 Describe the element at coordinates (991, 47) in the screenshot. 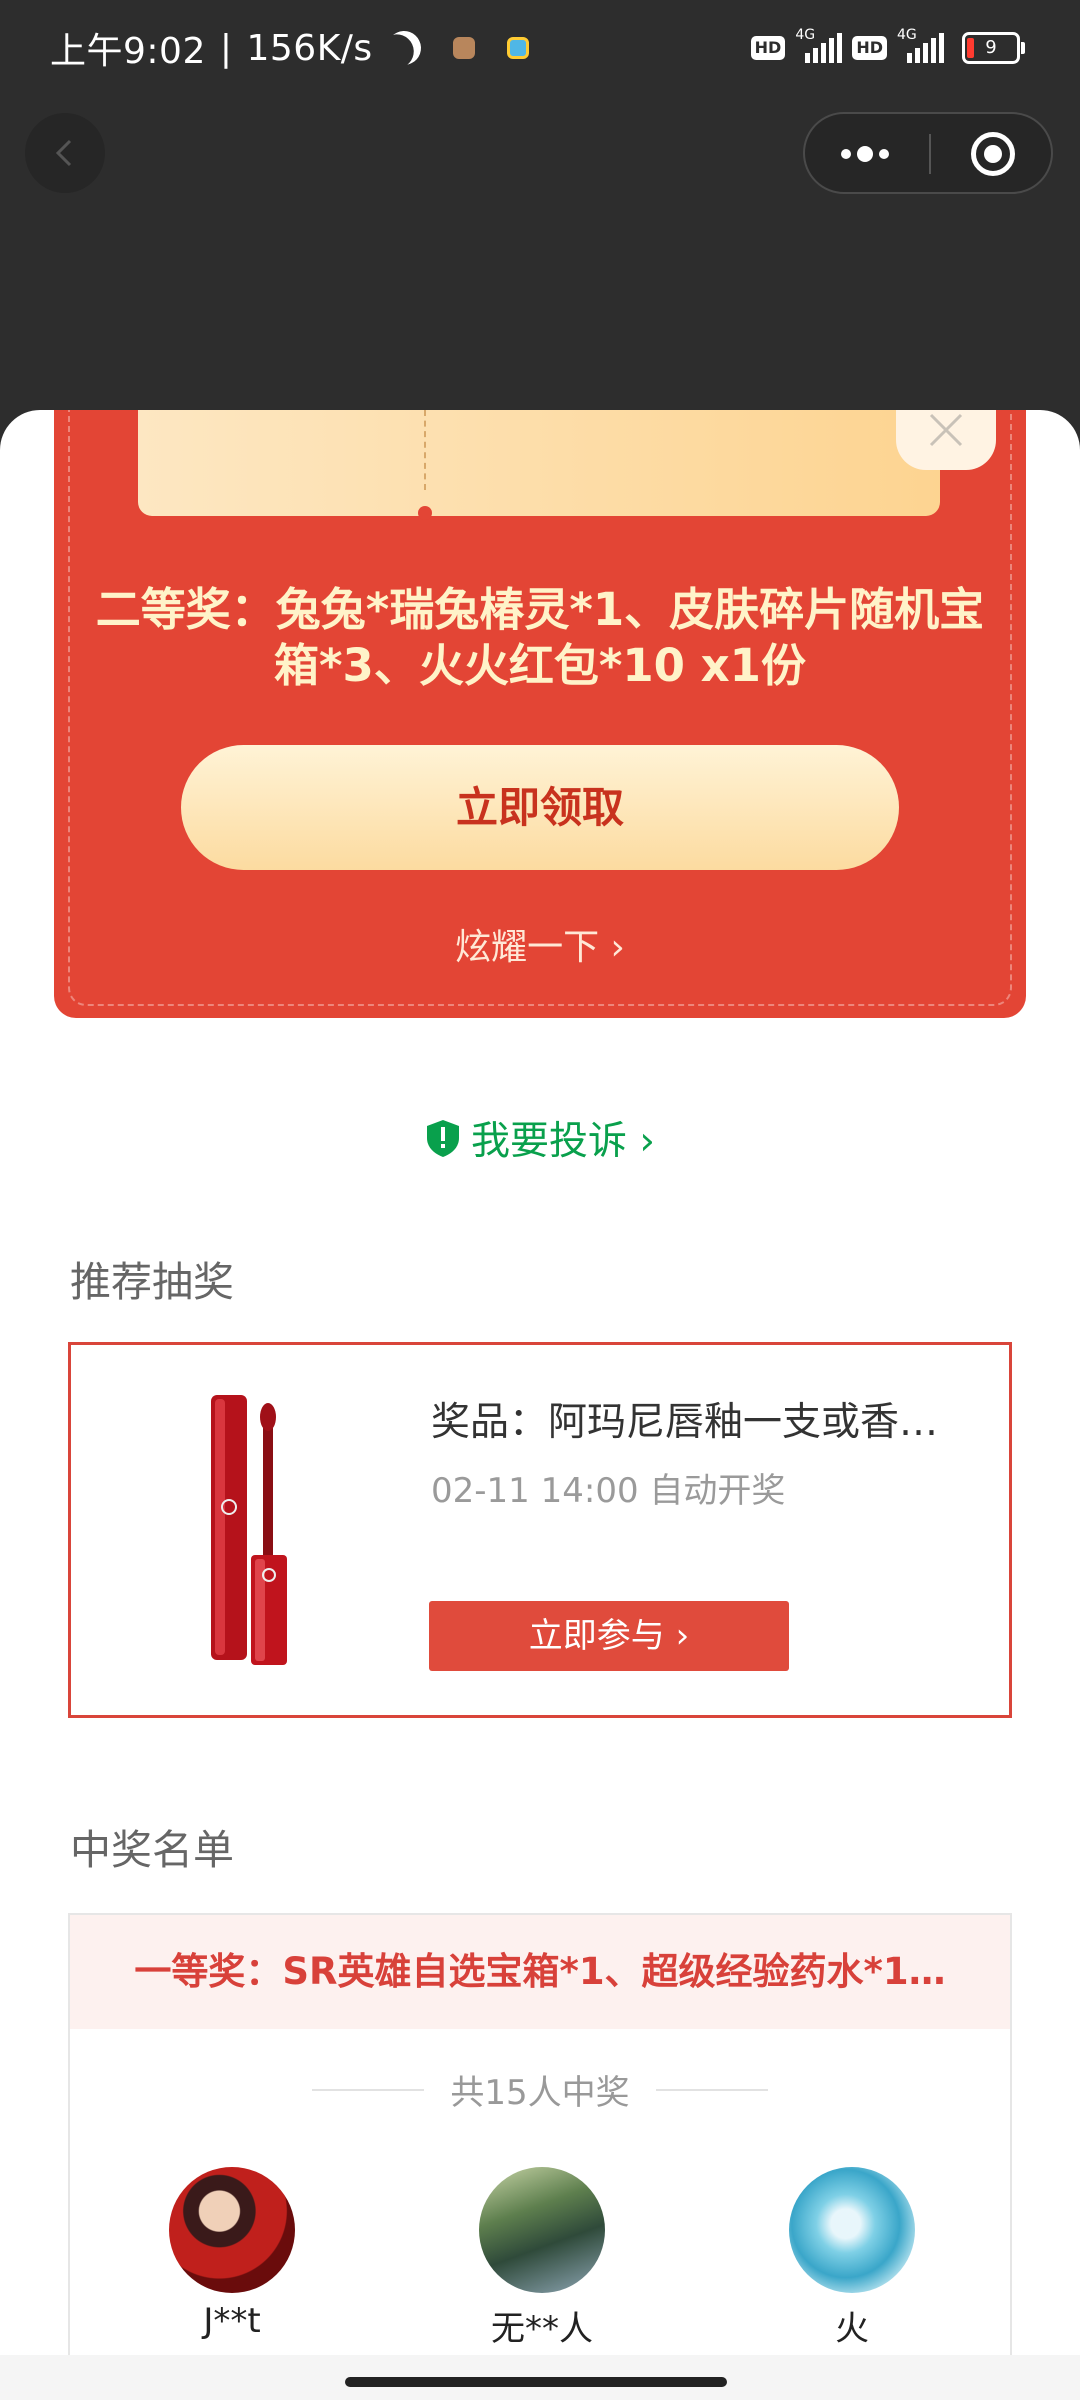

I see `battery-level: 9` at that location.